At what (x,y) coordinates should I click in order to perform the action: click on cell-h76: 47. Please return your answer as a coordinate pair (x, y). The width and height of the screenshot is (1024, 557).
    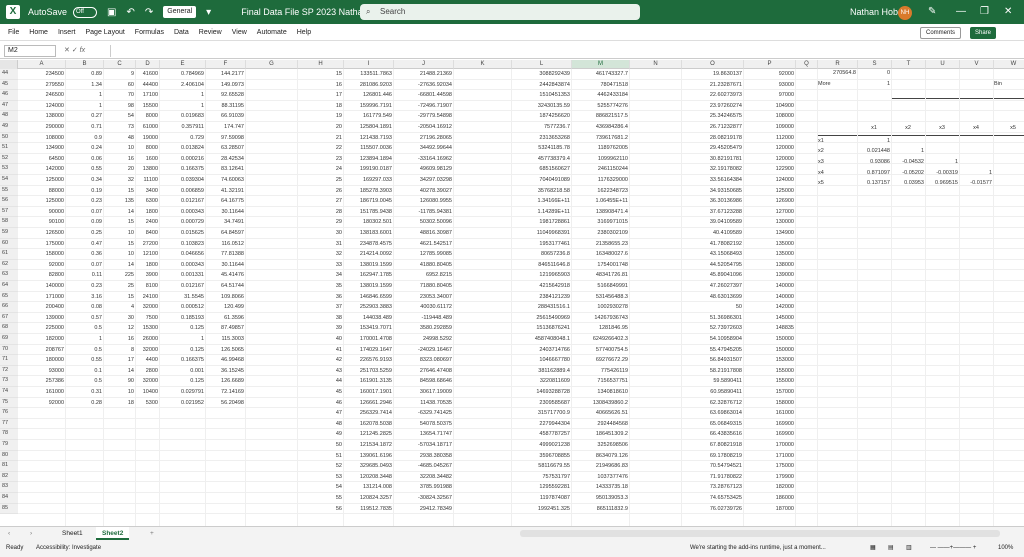
    Looking at the image, I should click on (321, 413).